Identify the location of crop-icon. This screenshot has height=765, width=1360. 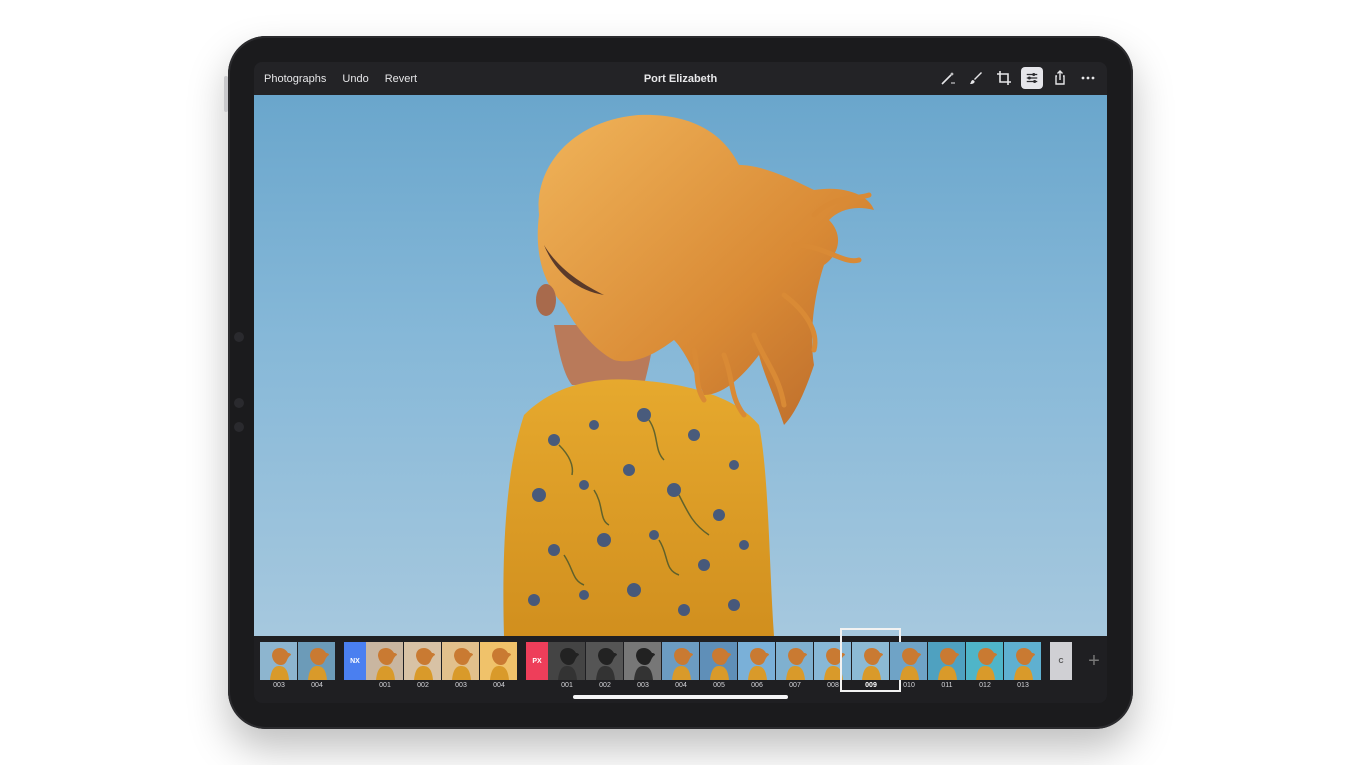
(1004, 78).